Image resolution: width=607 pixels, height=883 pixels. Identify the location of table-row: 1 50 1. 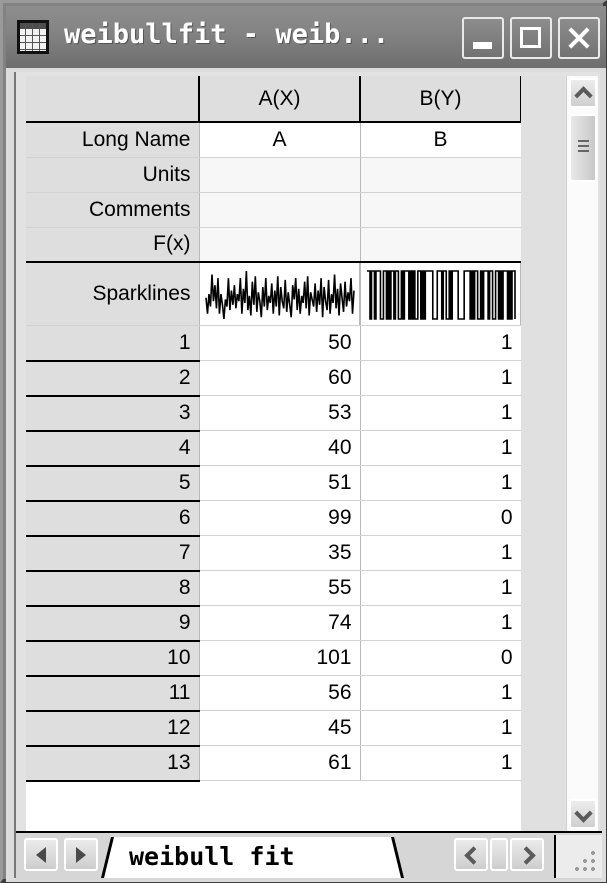
(273, 343).